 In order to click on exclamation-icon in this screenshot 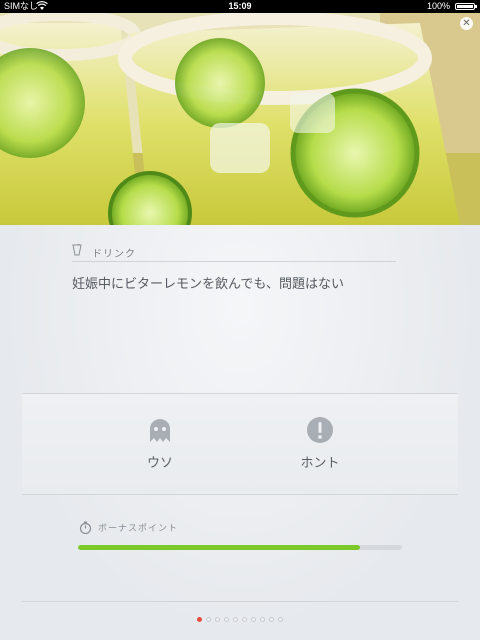, I will do `click(320, 430)`.